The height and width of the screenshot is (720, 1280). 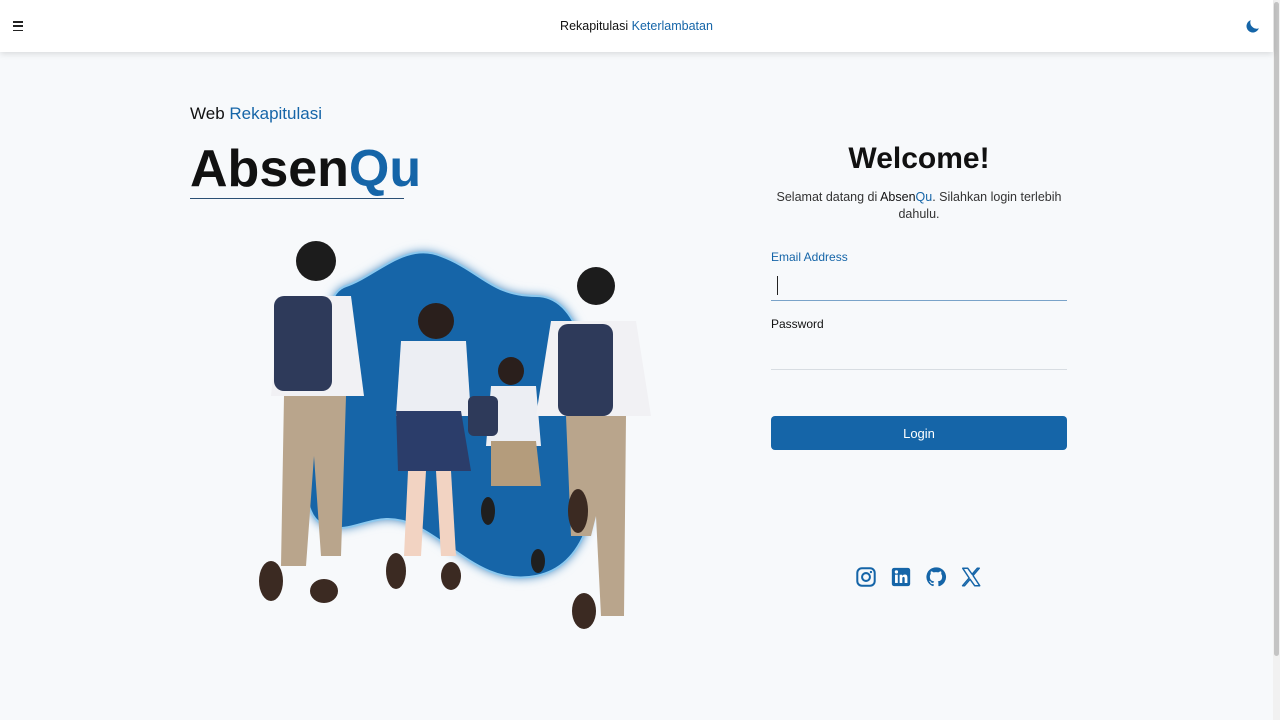 I want to click on page-title-part1: Rekapitulasi, so click(x=594, y=26).